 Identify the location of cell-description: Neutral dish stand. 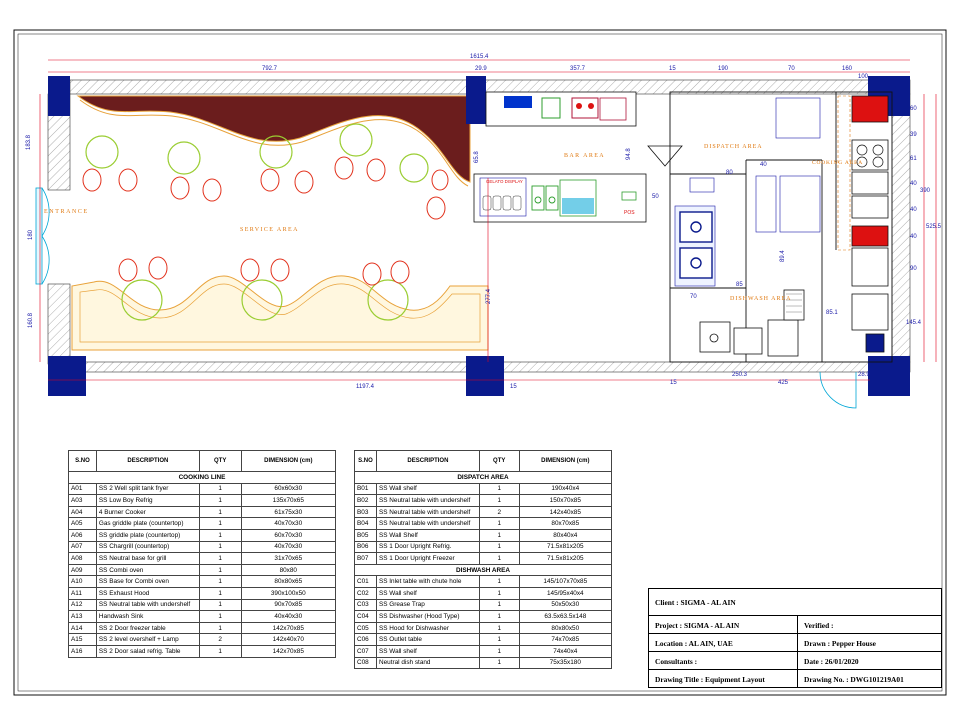
(427, 663).